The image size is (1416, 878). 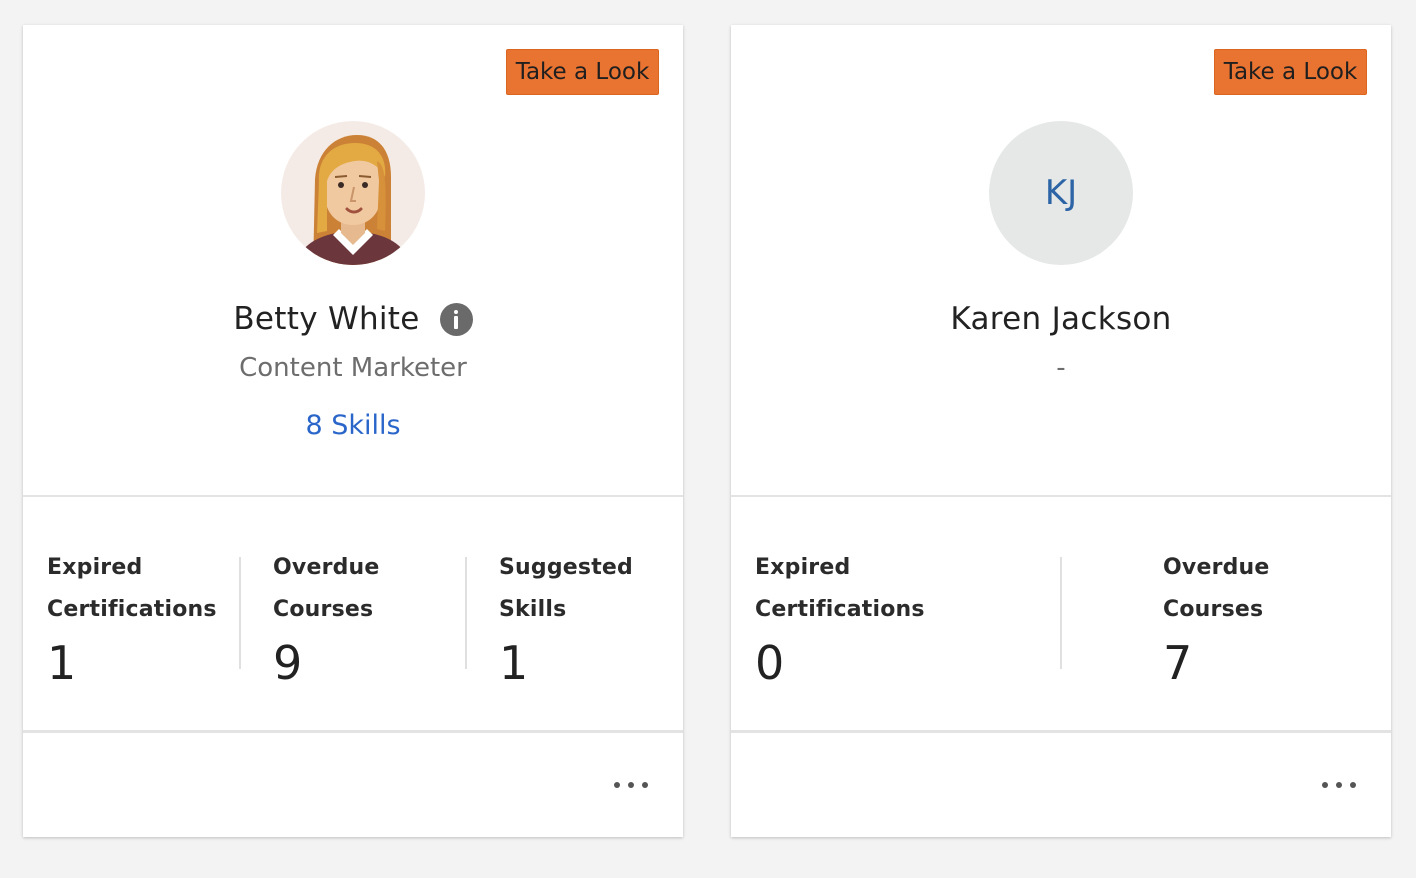 What do you see at coordinates (566, 588) in the screenshot?
I see `stat-label: Suggested Skills` at bounding box center [566, 588].